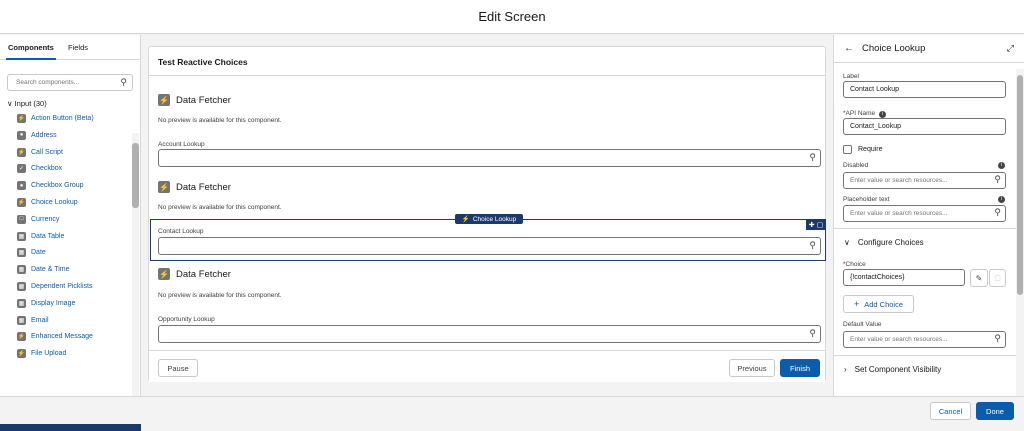  What do you see at coordinates (849, 48) in the screenshot?
I see `back-arrow-icon: ←` at bounding box center [849, 48].